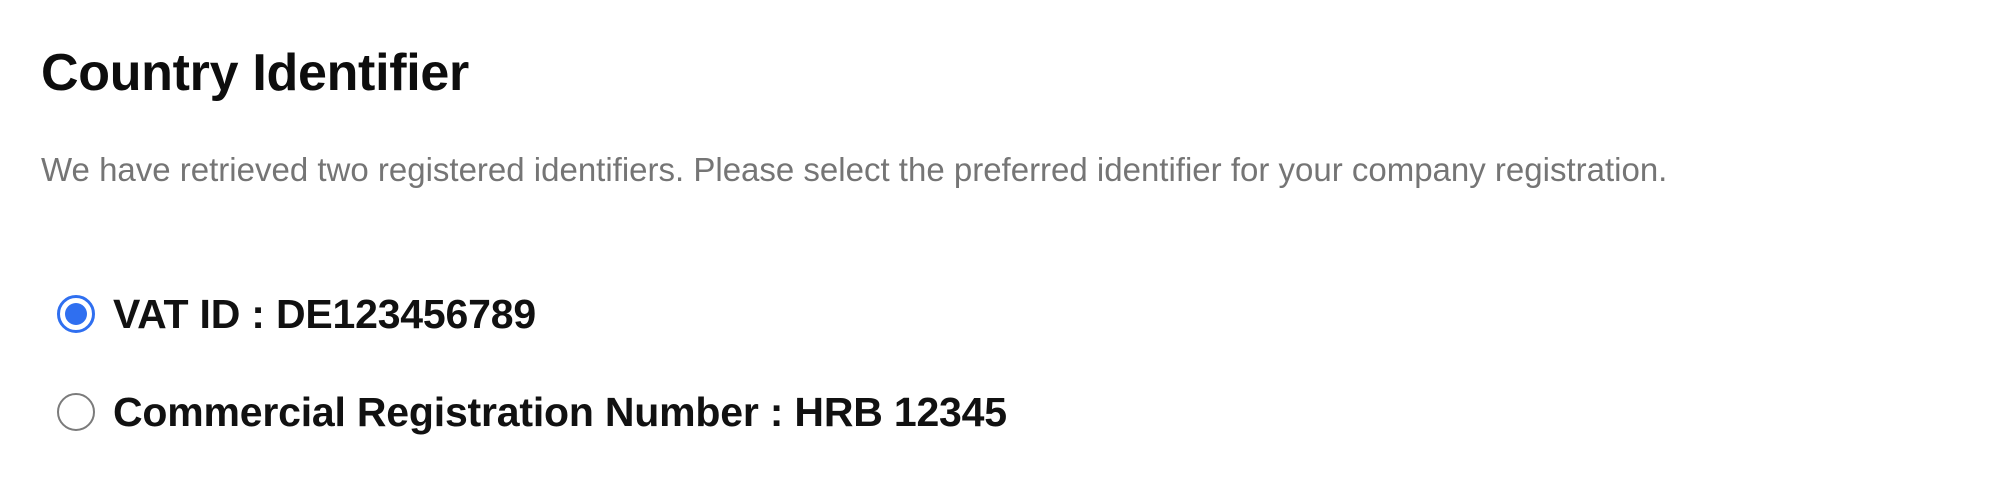 The width and height of the screenshot is (2010, 490). I want to click on radio-dot, so click(76, 314).